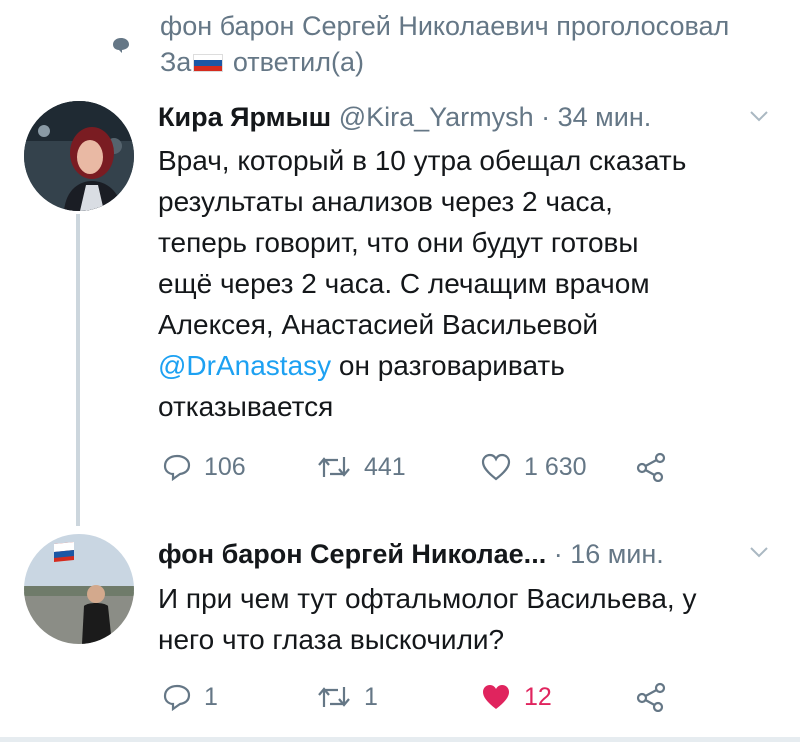 The height and width of the screenshot is (742, 800). I want to click on reply-count: 1, so click(211, 696).